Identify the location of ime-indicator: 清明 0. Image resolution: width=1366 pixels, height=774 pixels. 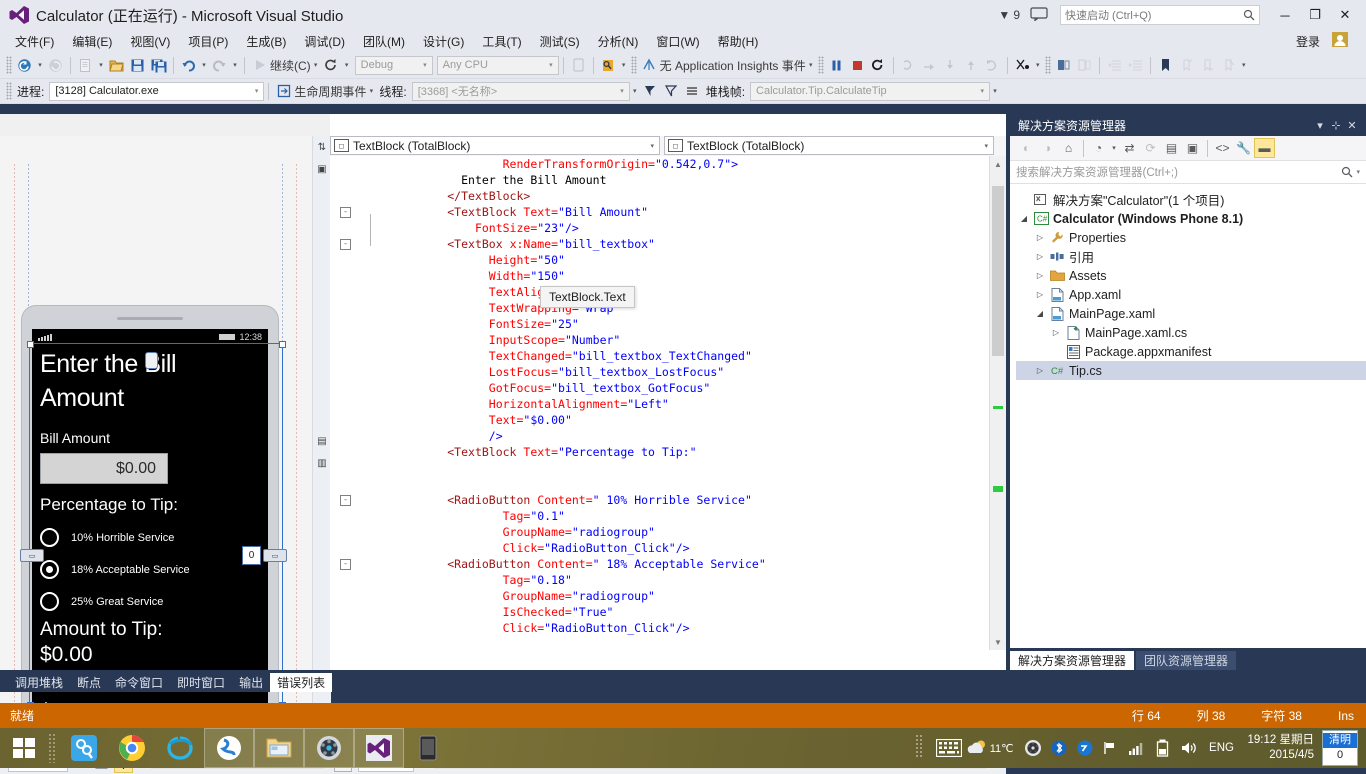
(1340, 748).